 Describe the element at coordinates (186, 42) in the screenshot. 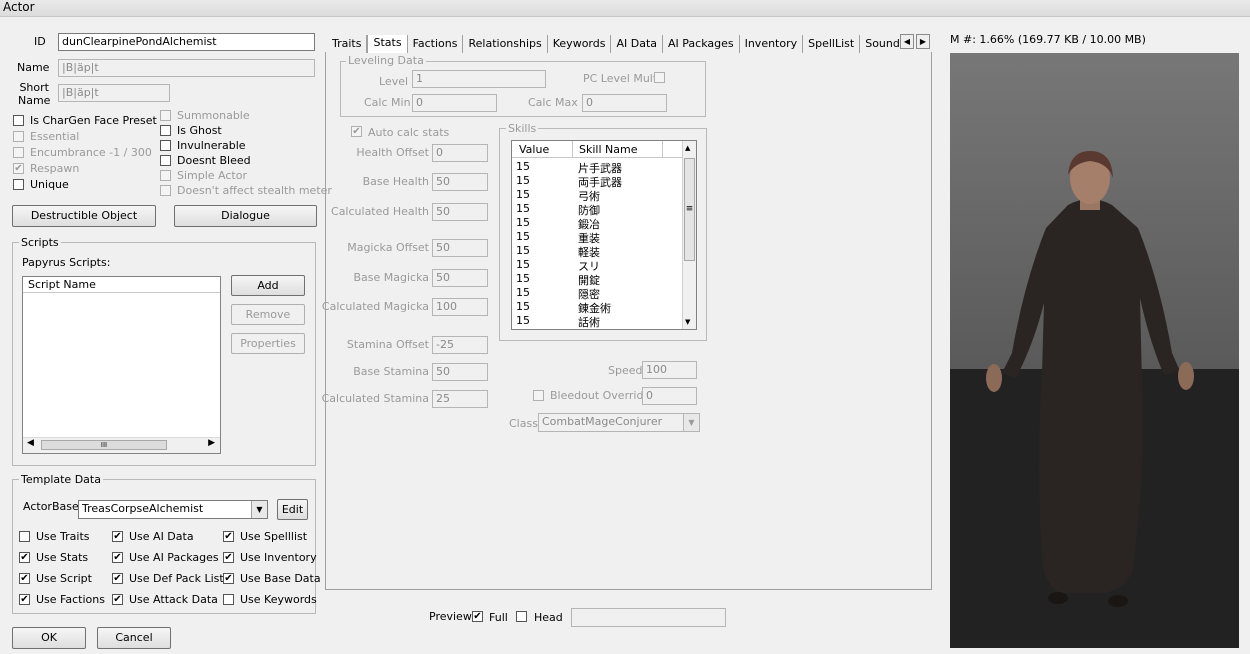

I see `id-input: dunClearpinePondAlchemist` at that location.